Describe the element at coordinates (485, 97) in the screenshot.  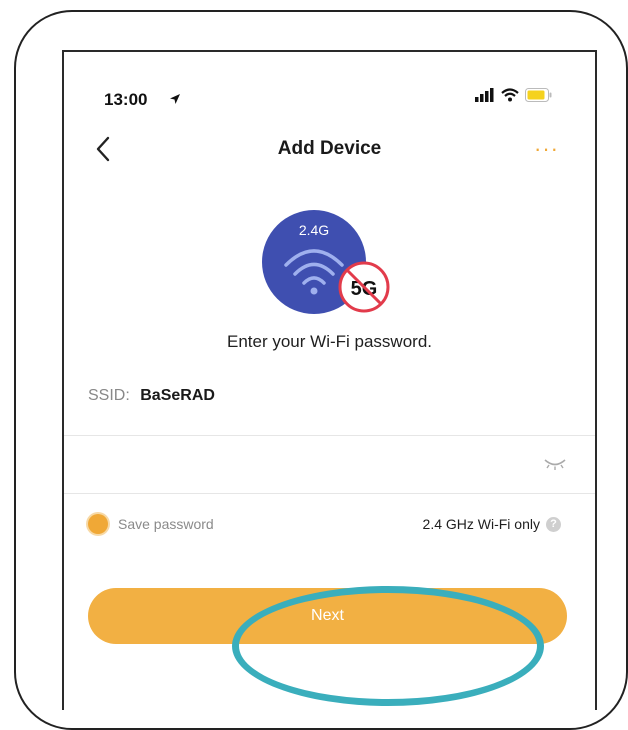
I see `cellular-signal-icon` at that location.